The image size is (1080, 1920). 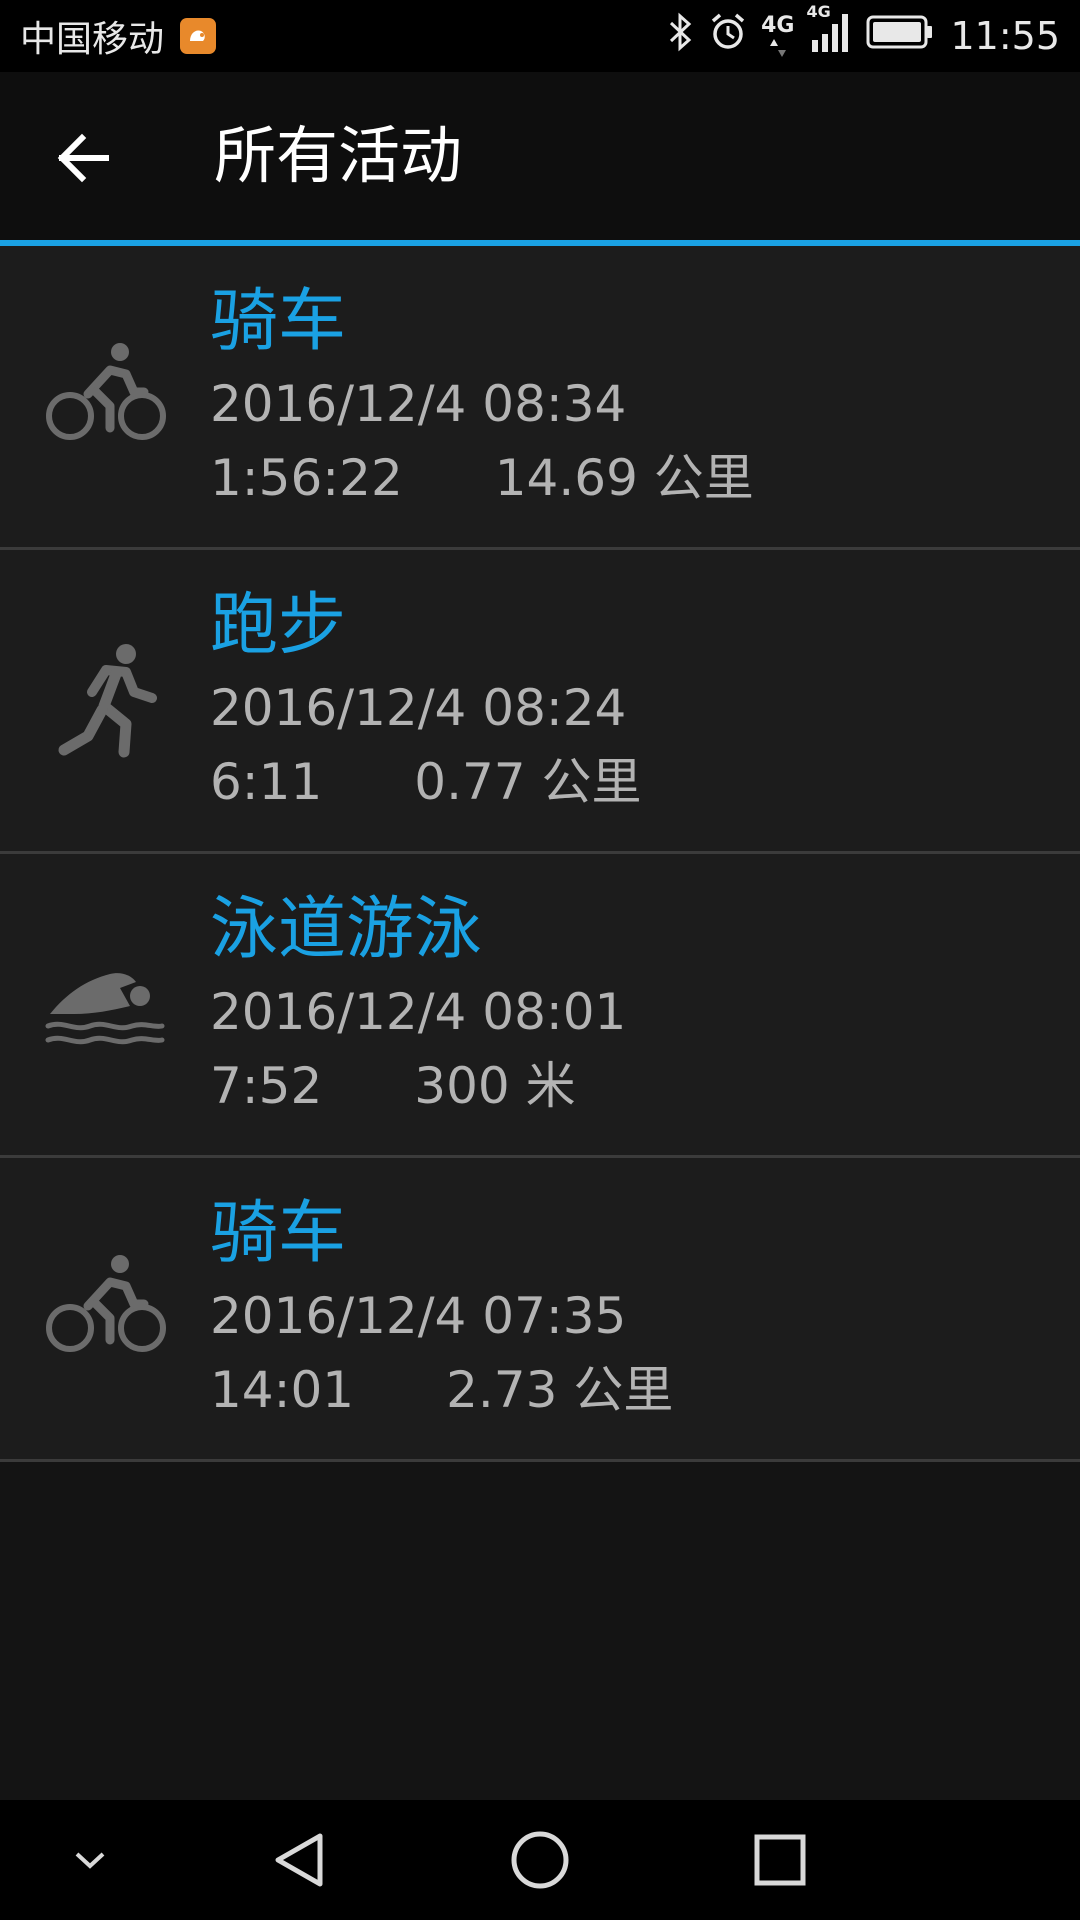 What do you see at coordinates (900, 36) in the screenshot?
I see `battery-icon` at bounding box center [900, 36].